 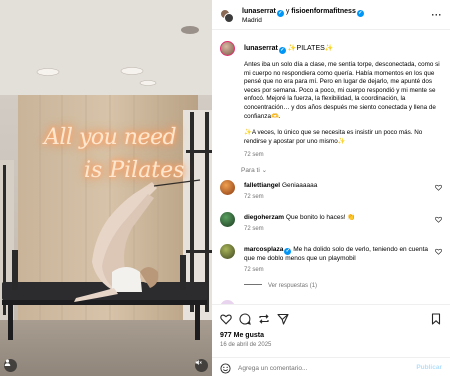 I want to click on coauthor-link: fisioenformafitness, so click(x=323, y=11).